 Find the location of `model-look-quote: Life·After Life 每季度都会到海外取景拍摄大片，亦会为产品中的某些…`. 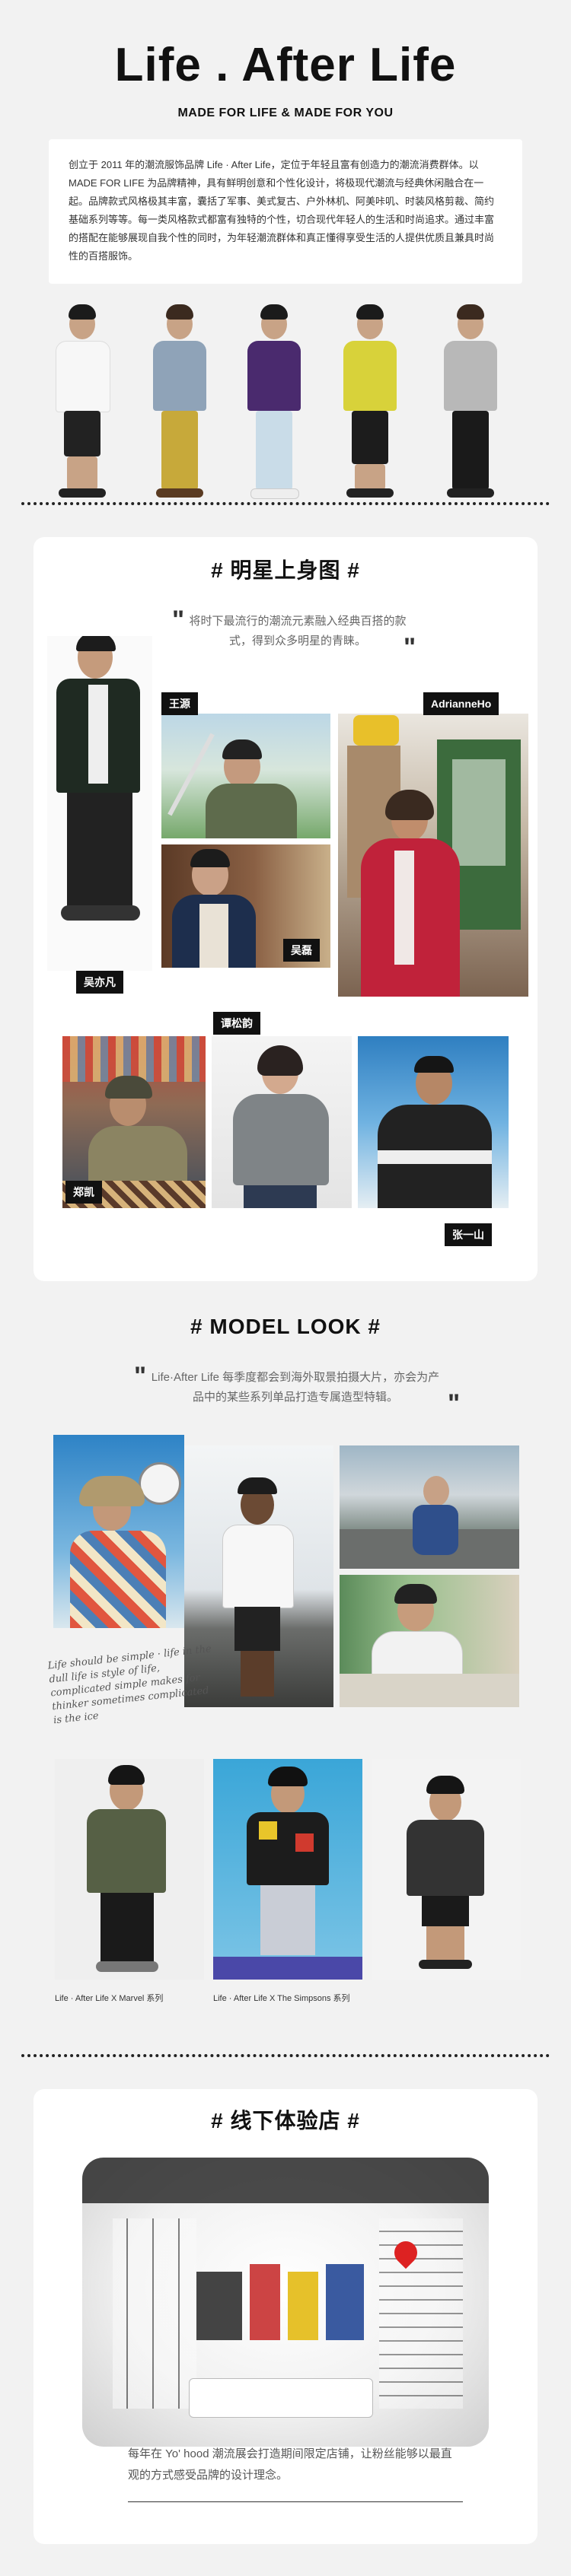

model-look-quote: Life·After Life 每季度都会到海外取景拍摄大片，亦会为产品中的某些… is located at coordinates (295, 1387).